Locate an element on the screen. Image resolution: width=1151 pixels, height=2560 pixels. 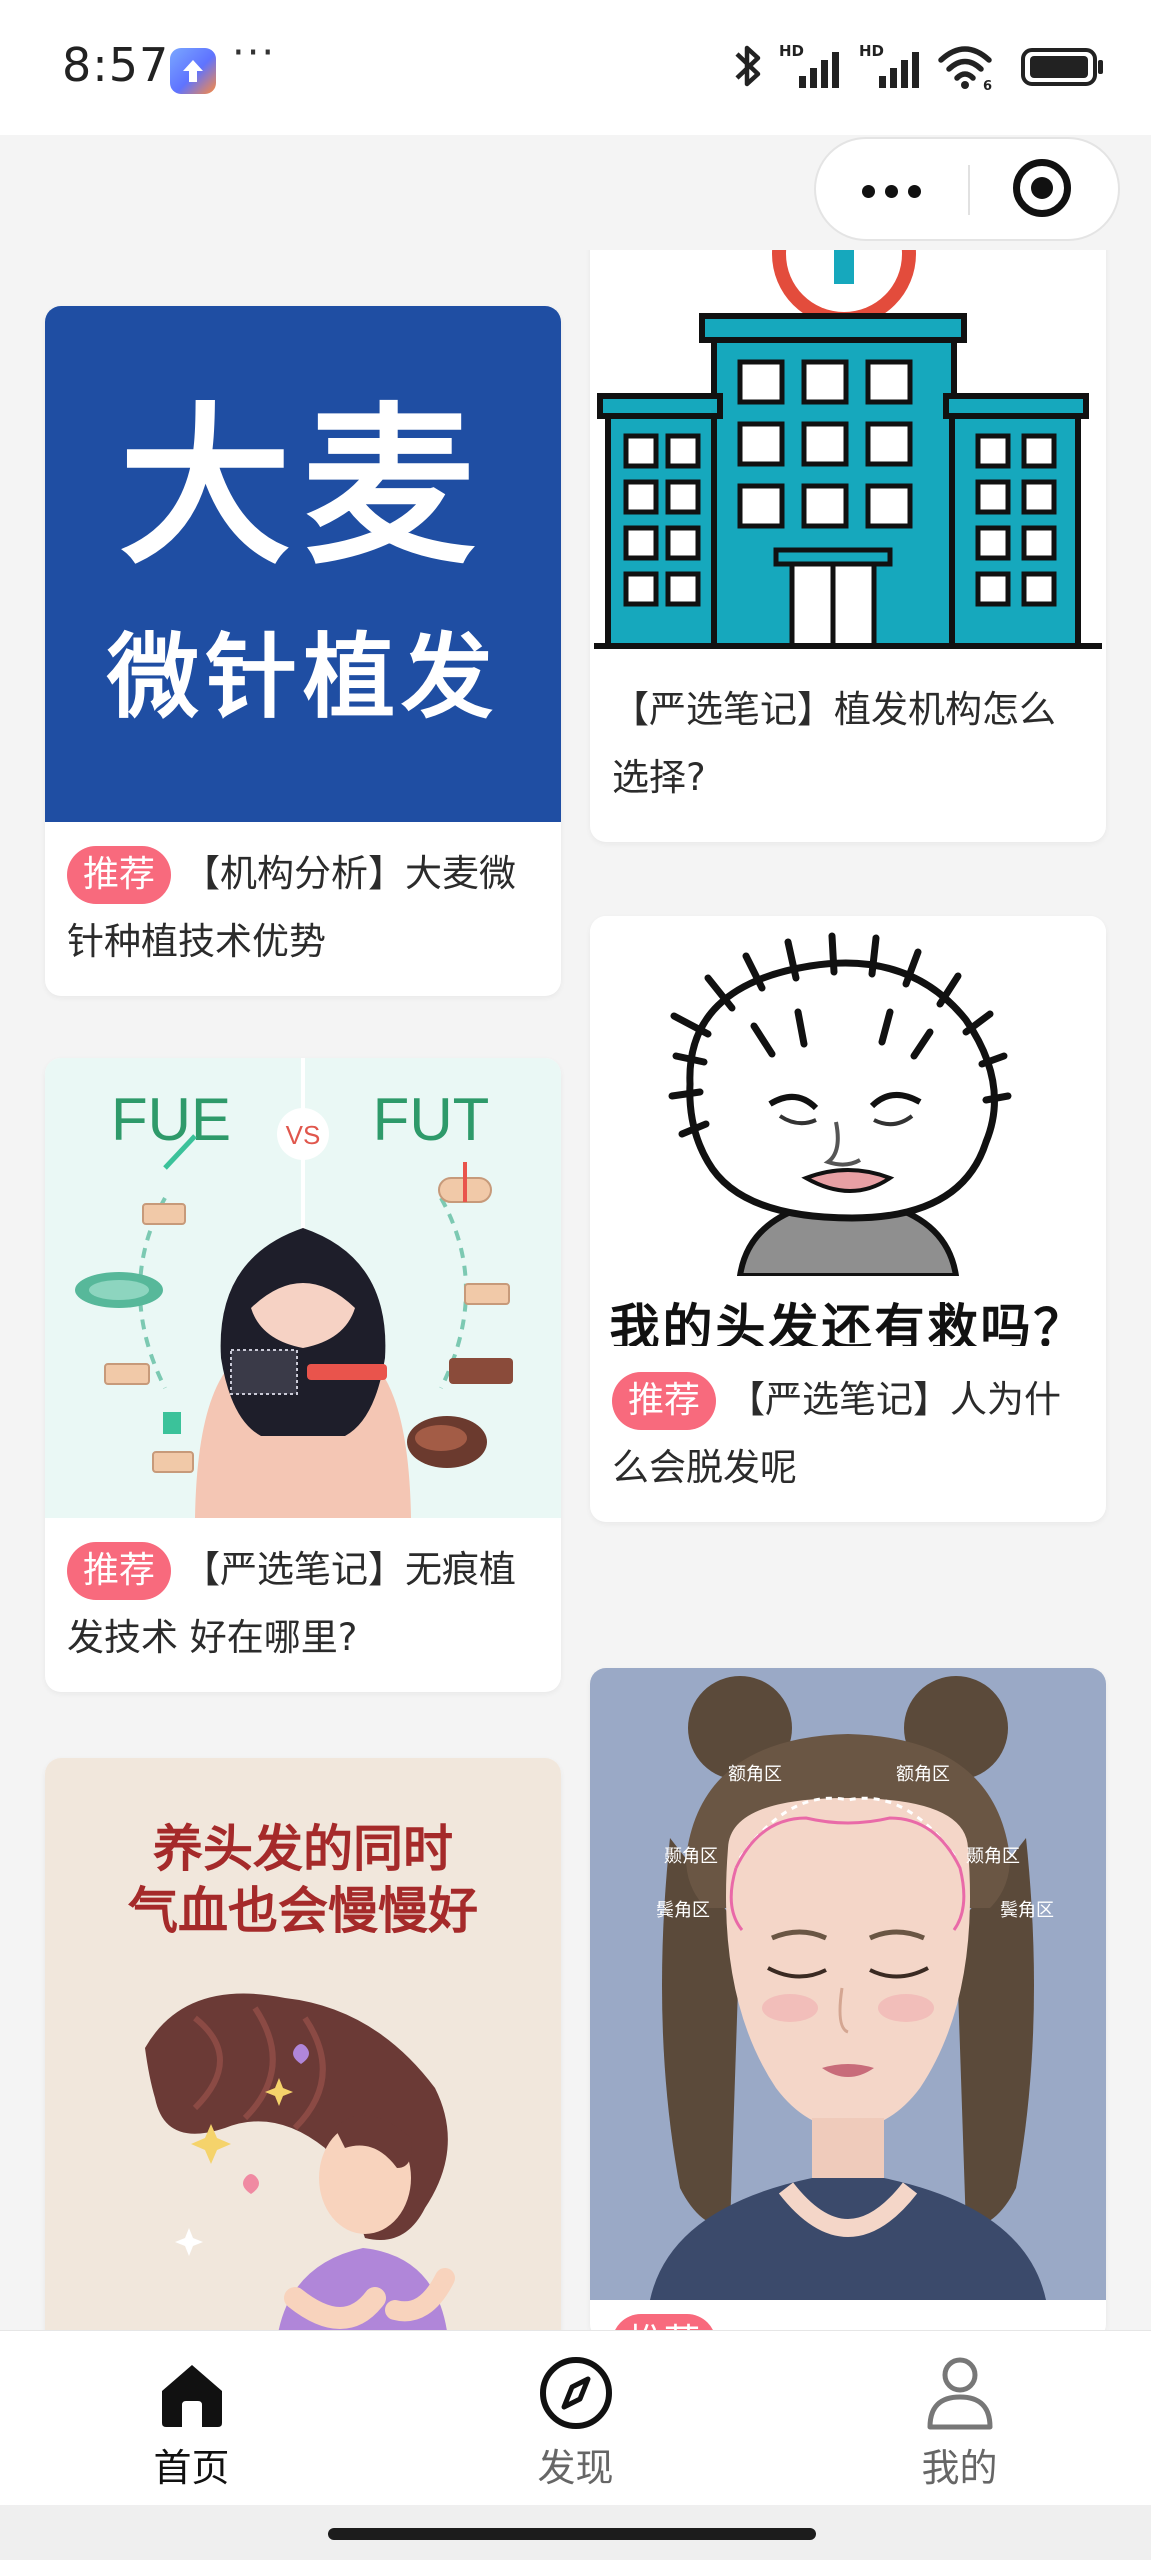
tab-mine: 我的 is located at coordinates (959, 2418).